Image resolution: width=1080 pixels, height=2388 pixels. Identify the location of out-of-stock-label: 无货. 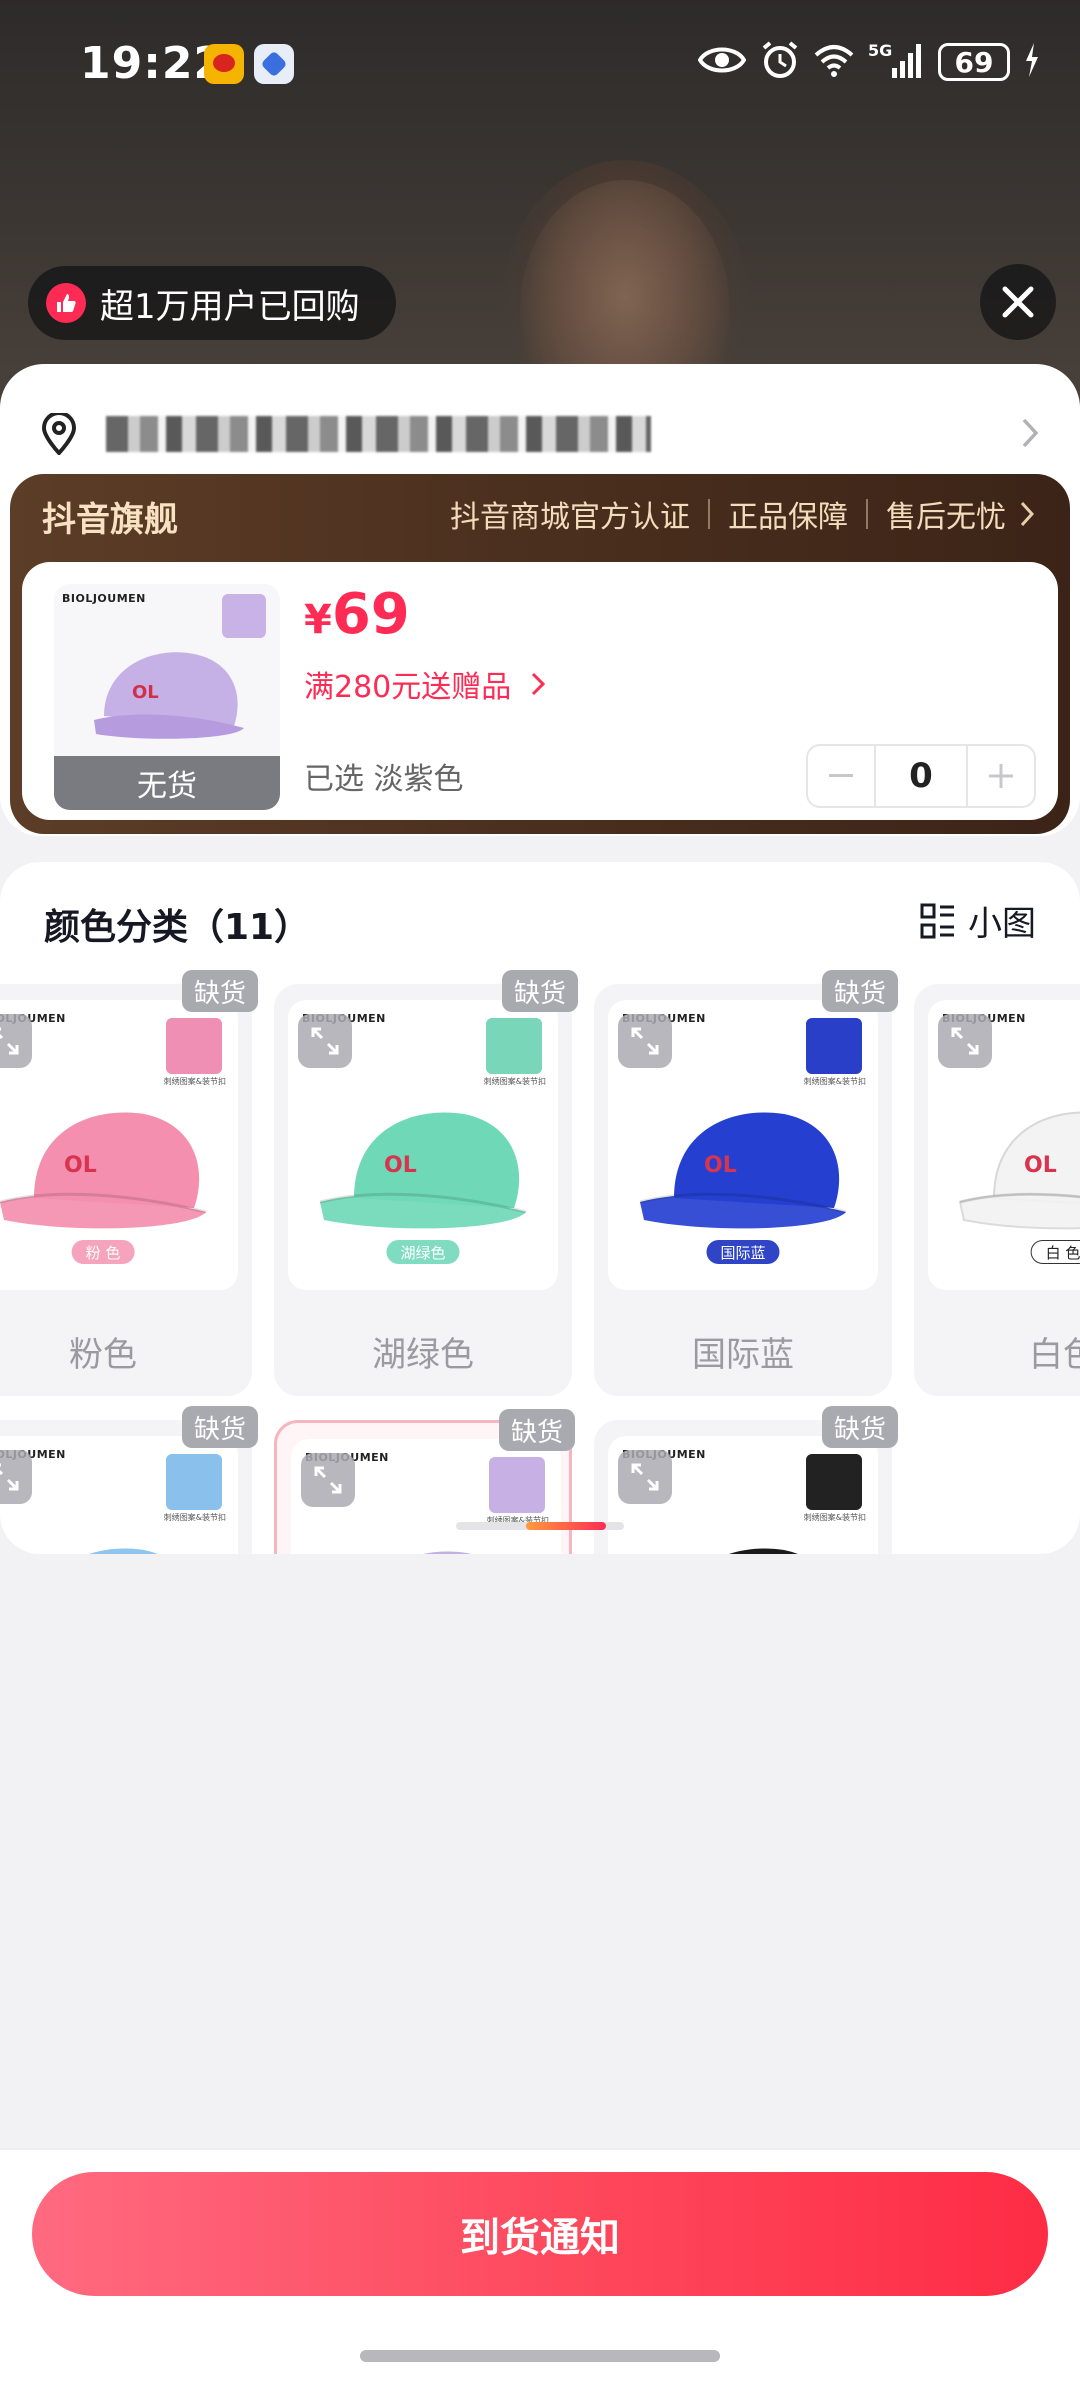
(167, 783).